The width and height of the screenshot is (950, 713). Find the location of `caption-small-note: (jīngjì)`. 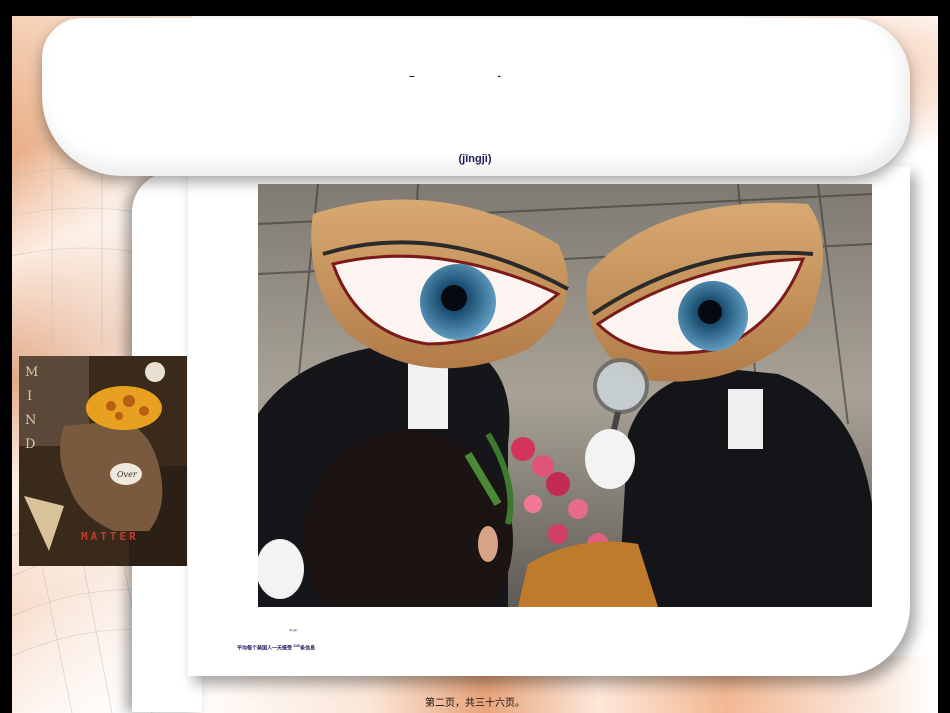

caption-small-note: (jīngjì) is located at coordinates (293, 630).